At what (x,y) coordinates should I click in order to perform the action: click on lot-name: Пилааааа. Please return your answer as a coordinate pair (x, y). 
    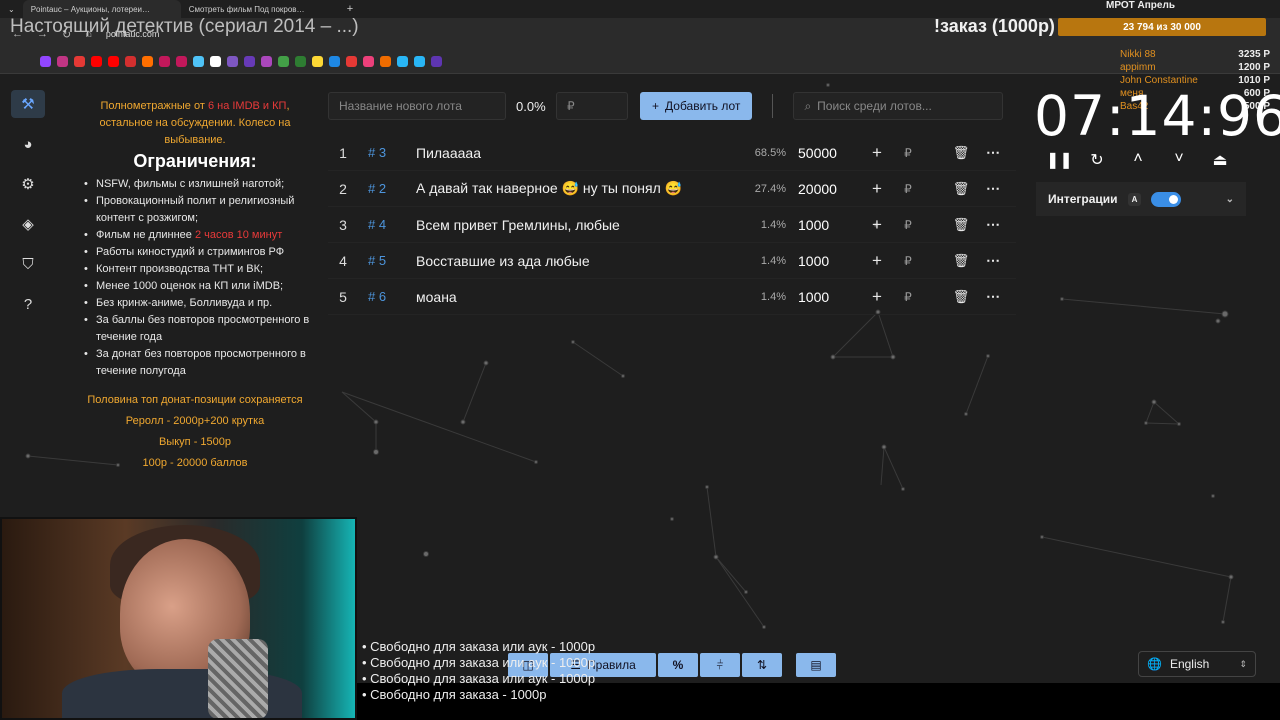
    Looking at the image, I should click on (566, 153).